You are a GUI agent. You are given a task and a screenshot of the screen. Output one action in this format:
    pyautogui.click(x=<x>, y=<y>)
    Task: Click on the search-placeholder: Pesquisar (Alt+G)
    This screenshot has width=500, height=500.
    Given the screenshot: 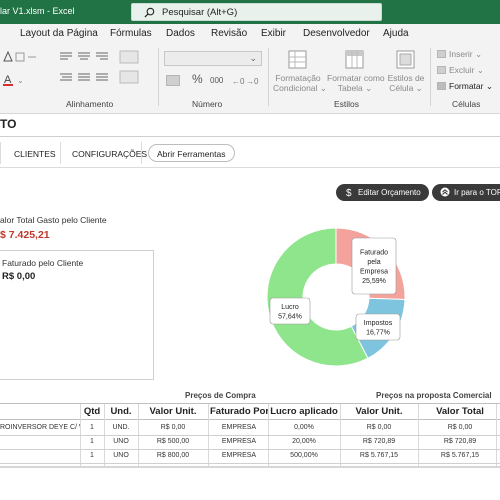 What is the action you would take?
    pyautogui.click(x=200, y=12)
    